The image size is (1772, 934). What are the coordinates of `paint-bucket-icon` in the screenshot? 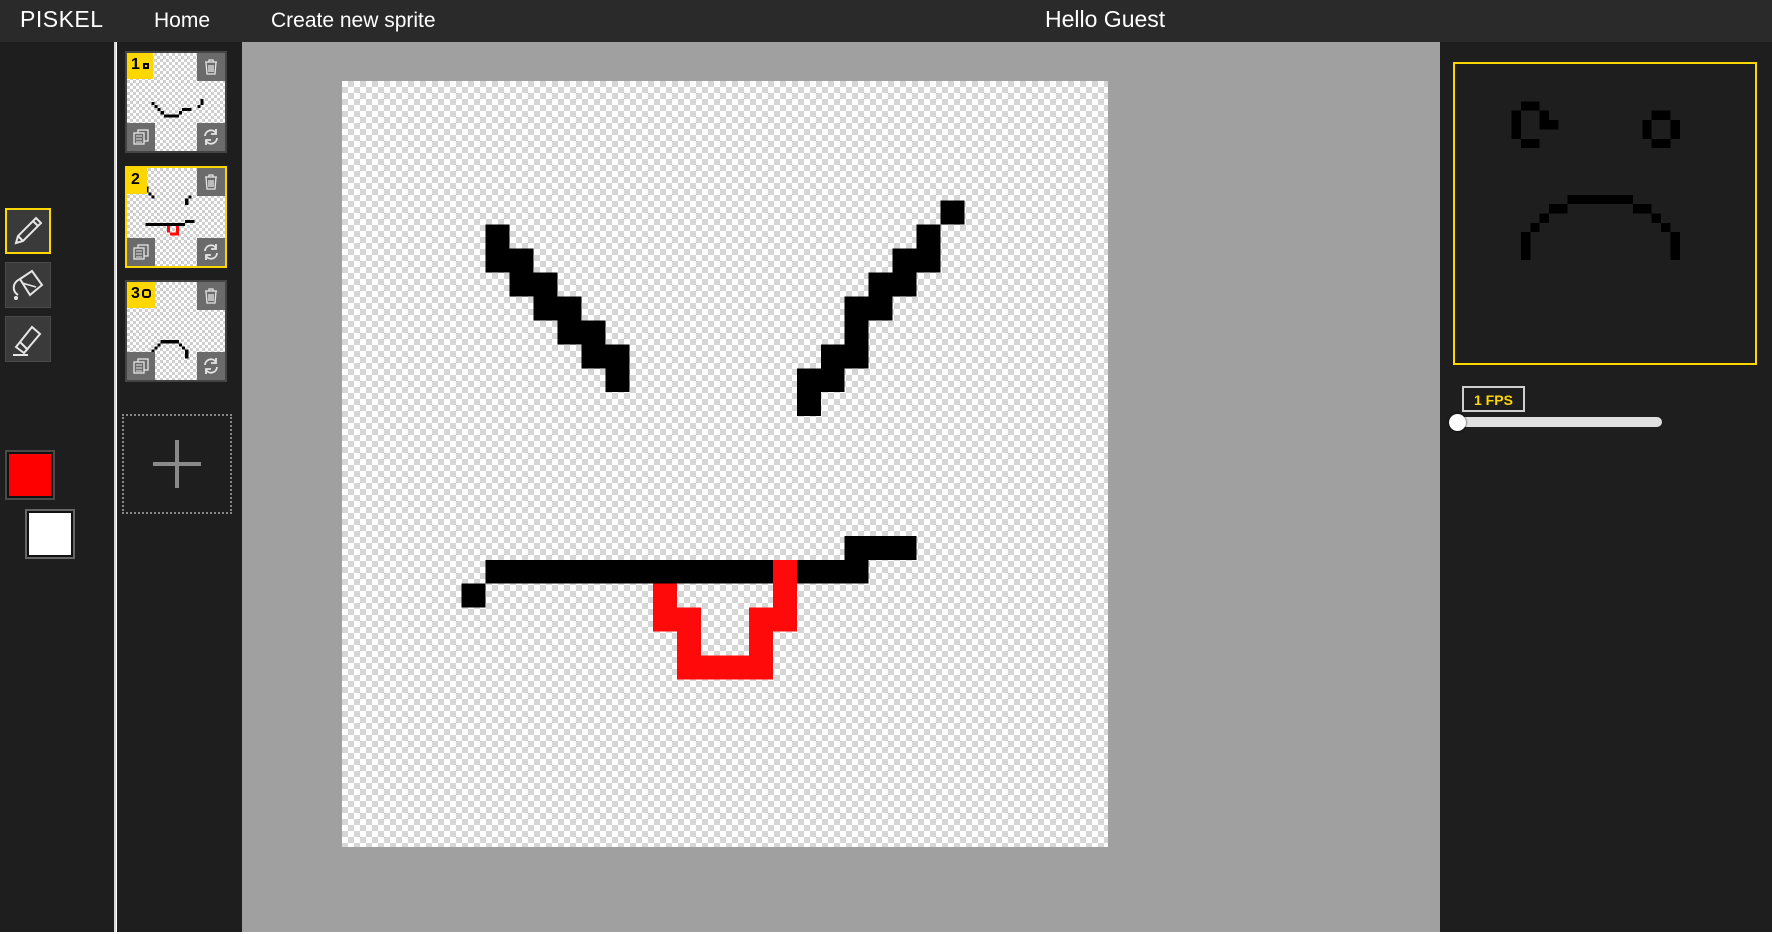 It's located at (28, 284).